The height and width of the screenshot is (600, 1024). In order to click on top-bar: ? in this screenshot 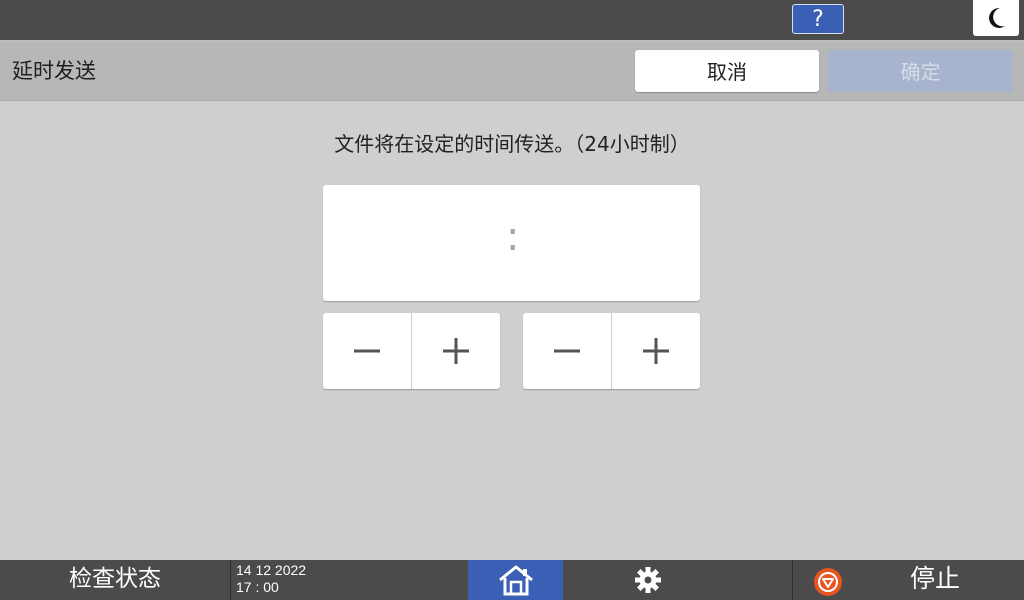, I will do `click(512, 21)`.